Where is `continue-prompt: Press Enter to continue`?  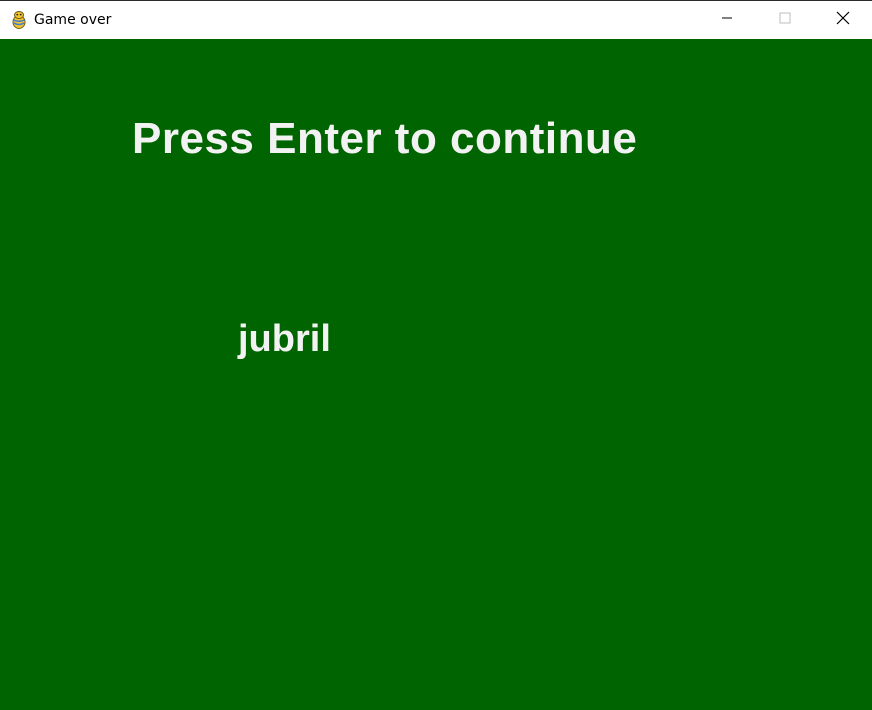 continue-prompt: Press Enter to continue is located at coordinates (385, 138).